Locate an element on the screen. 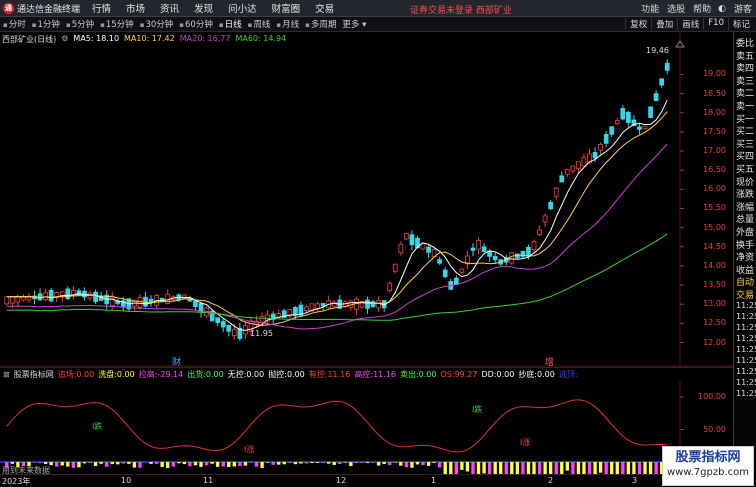 The height and width of the screenshot is (487, 756). tab-1min: ▪1分钟 is located at coordinates (46, 24).